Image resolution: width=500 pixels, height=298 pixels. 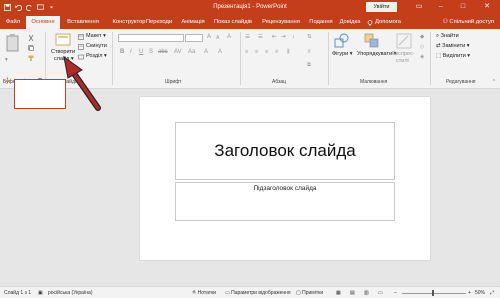 What do you see at coordinates (40, 293) in the screenshot?
I see `proofing-icon: ▣` at bounding box center [40, 293].